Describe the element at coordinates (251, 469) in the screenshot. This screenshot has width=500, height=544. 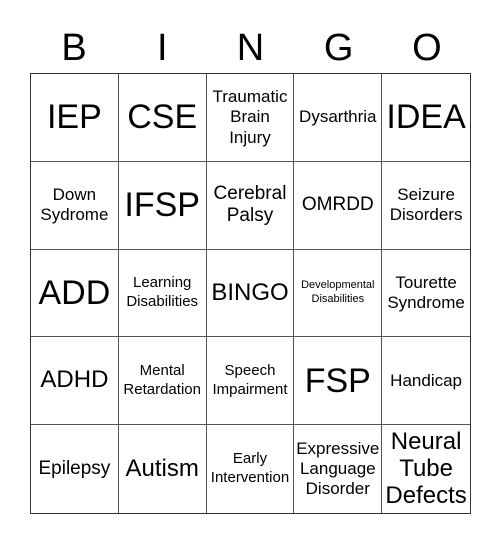
I see `bingo-cell: Early Intervention` at that location.